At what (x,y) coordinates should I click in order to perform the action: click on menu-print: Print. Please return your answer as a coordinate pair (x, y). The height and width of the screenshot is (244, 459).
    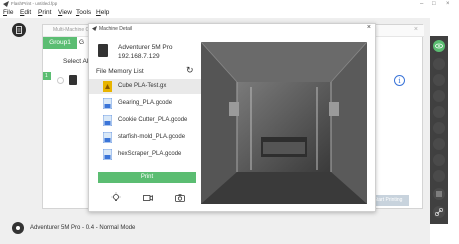
    Looking at the image, I should click on (44, 12).